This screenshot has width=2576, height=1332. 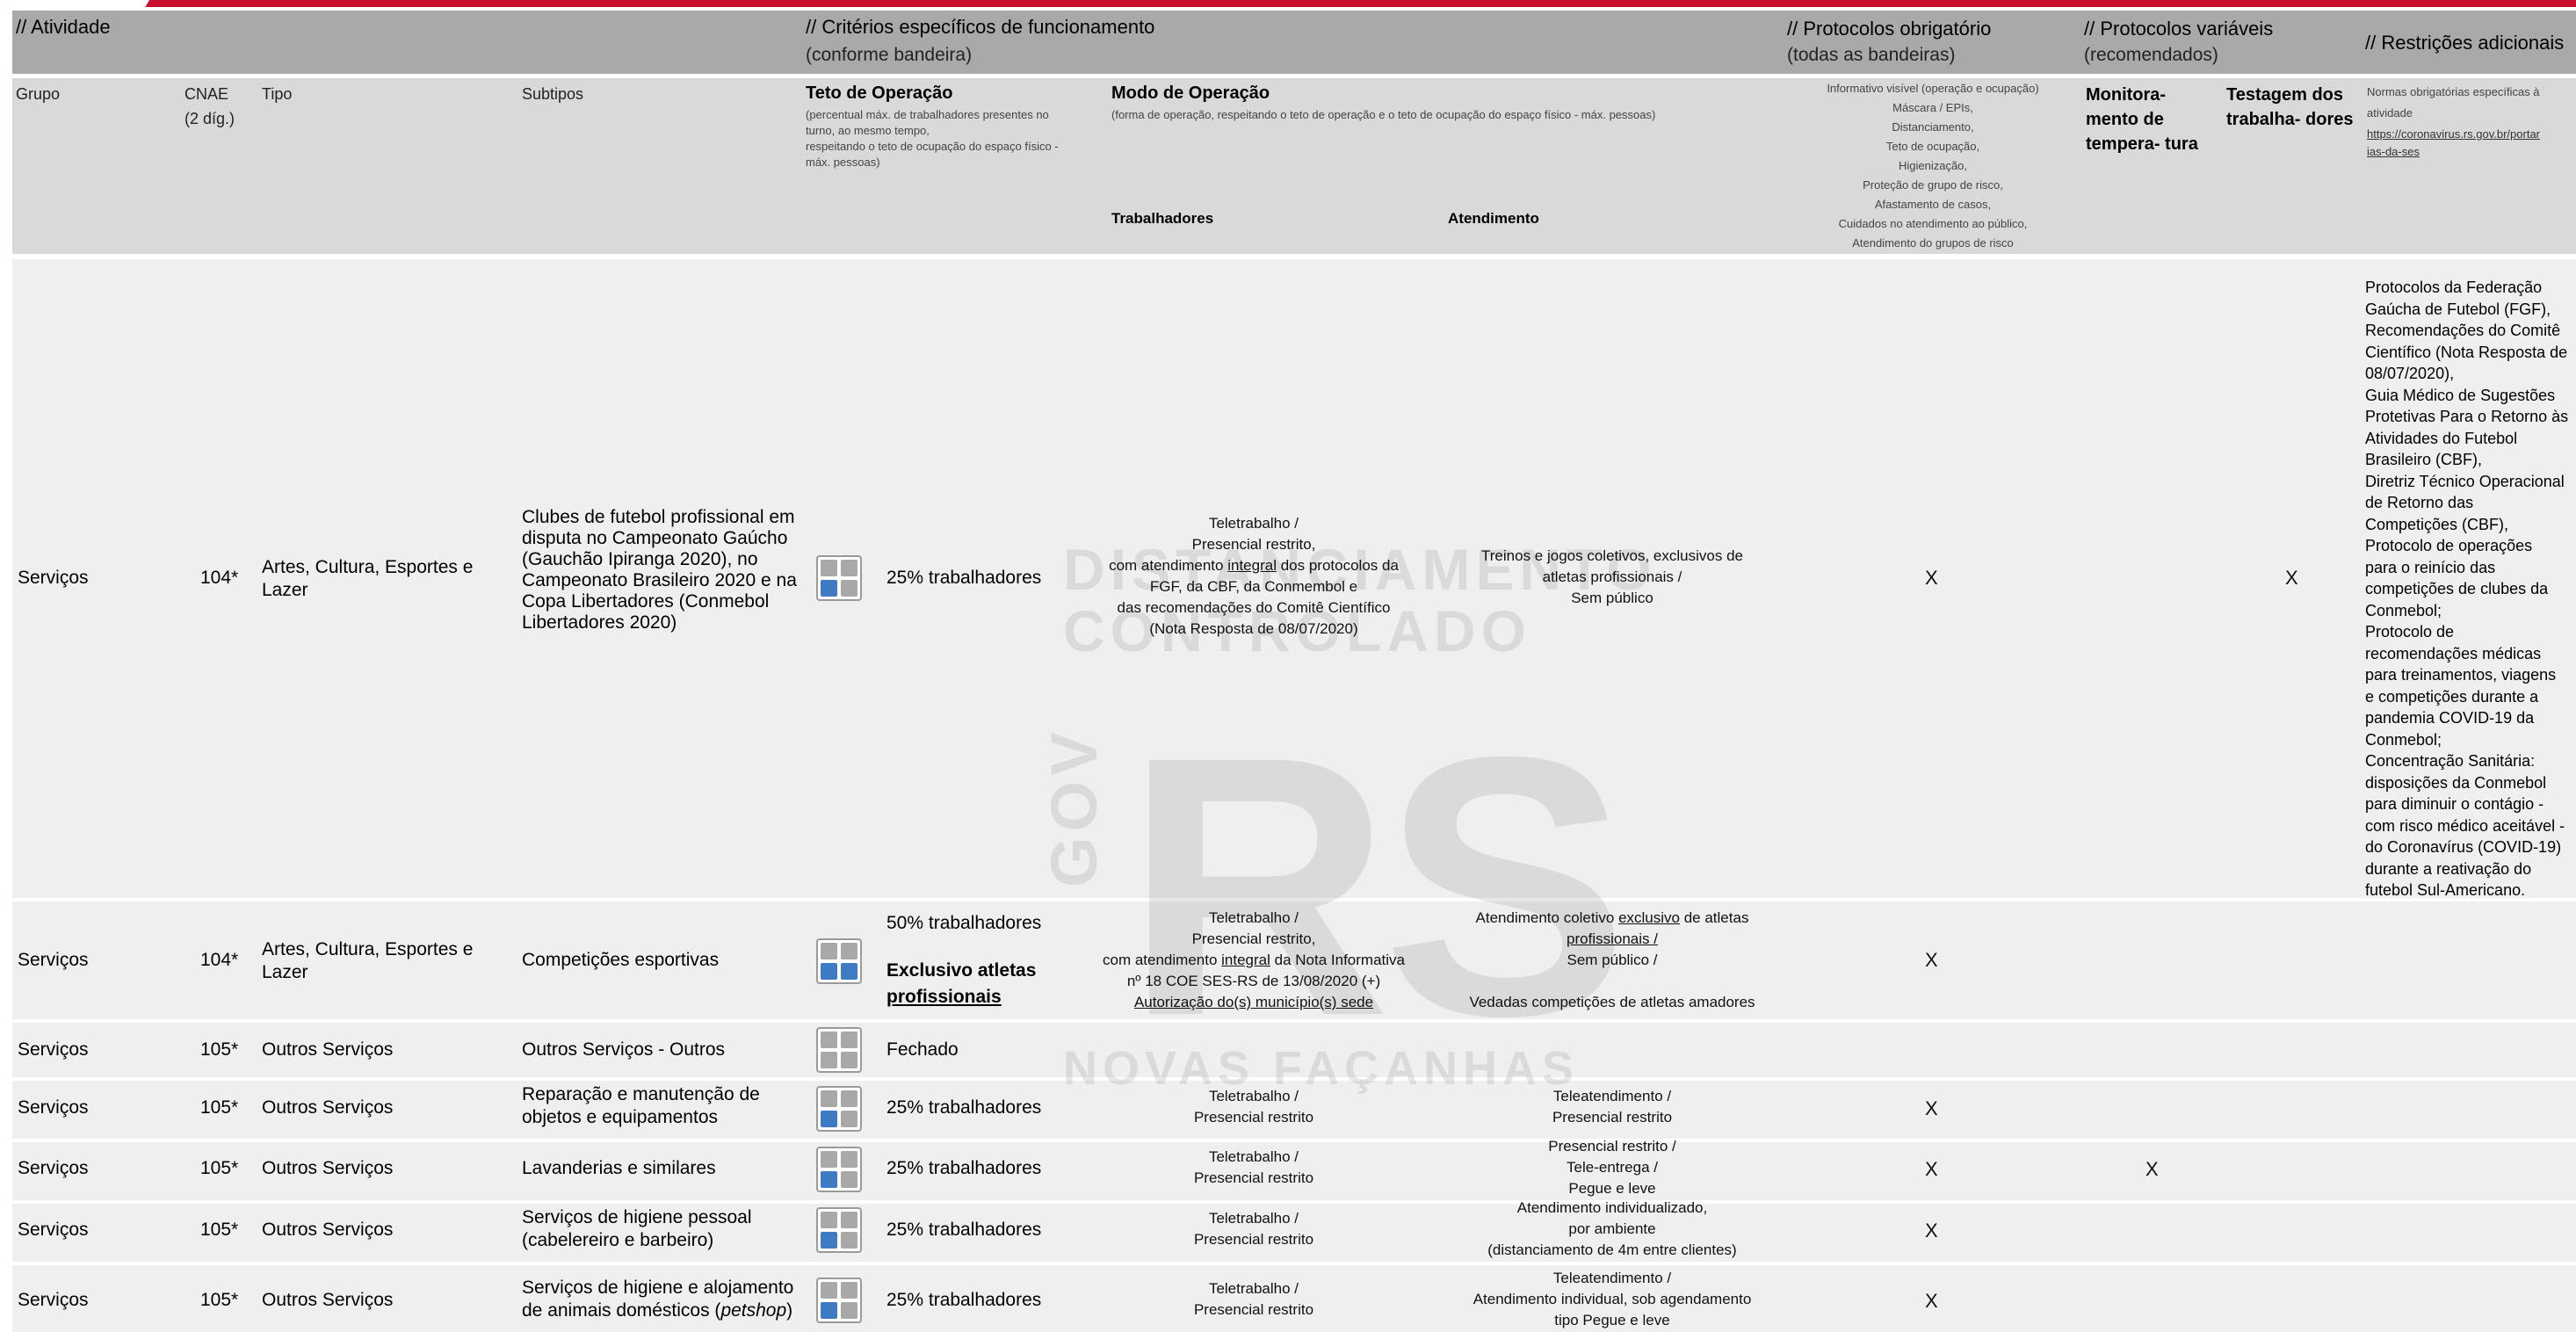 I want to click on row1-atend-2: Sem público, so click(x=1612, y=598).